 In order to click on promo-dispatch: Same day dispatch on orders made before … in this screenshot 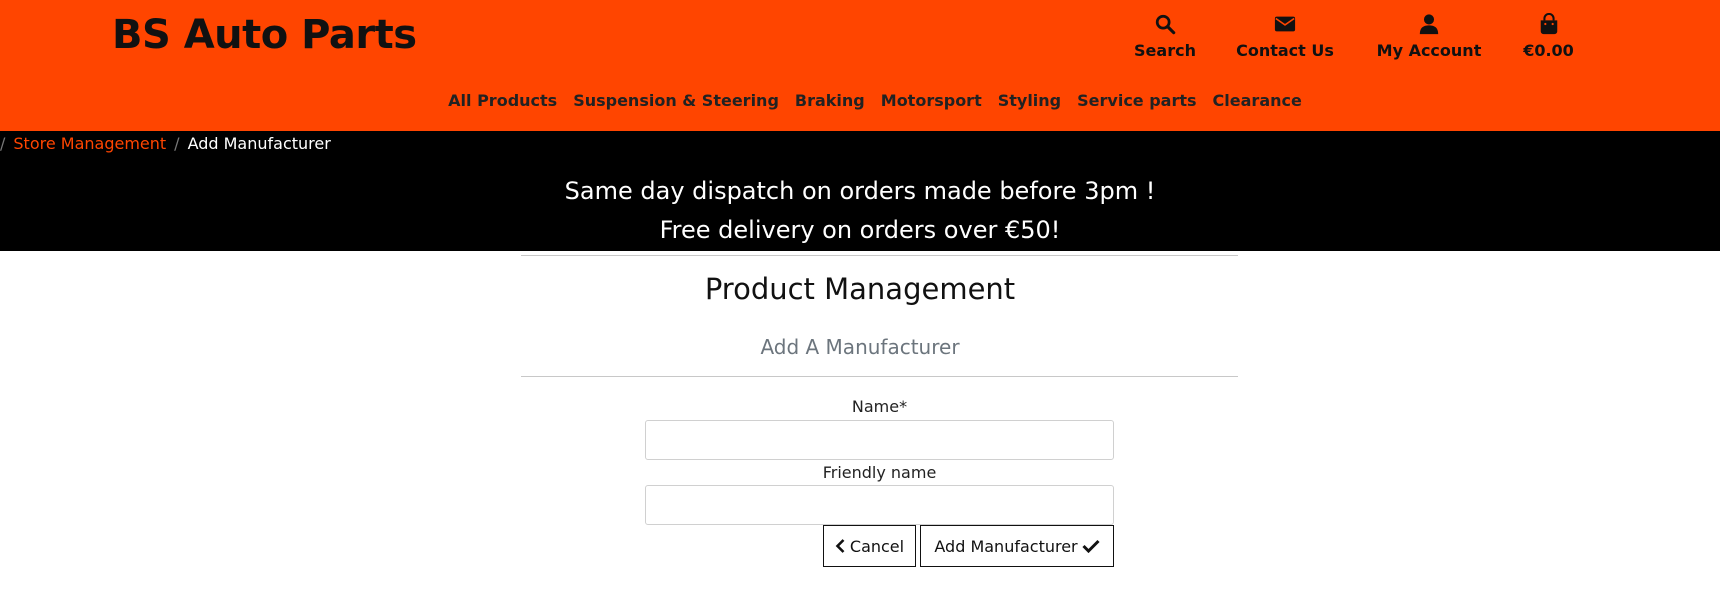, I will do `click(860, 191)`.